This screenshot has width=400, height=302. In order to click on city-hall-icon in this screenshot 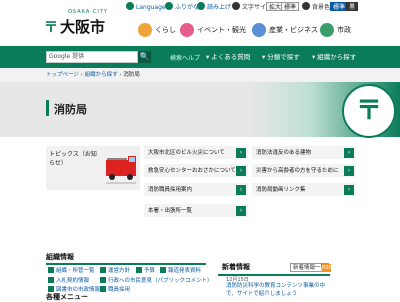, I will do `click(327, 30)`.